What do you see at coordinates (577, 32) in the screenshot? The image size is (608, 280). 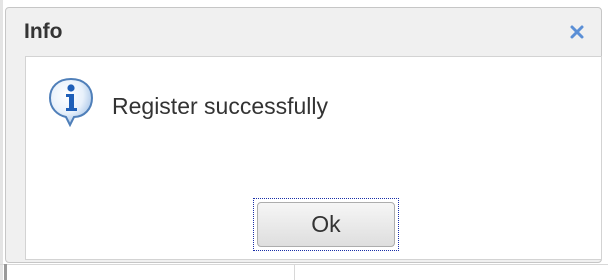 I see `close-icon` at bounding box center [577, 32].